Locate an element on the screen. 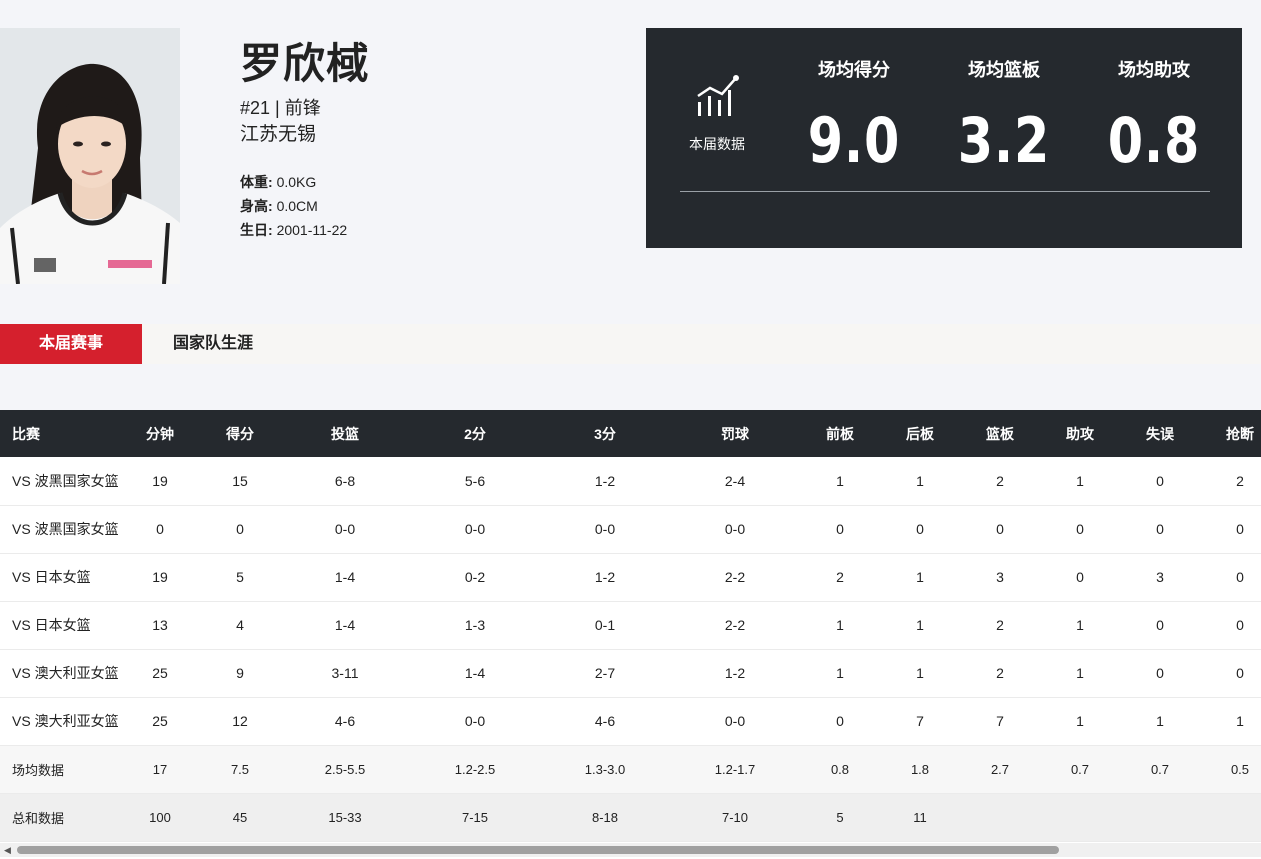 The height and width of the screenshot is (859, 1261). col-header-2pt: 2分 is located at coordinates (475, 433).